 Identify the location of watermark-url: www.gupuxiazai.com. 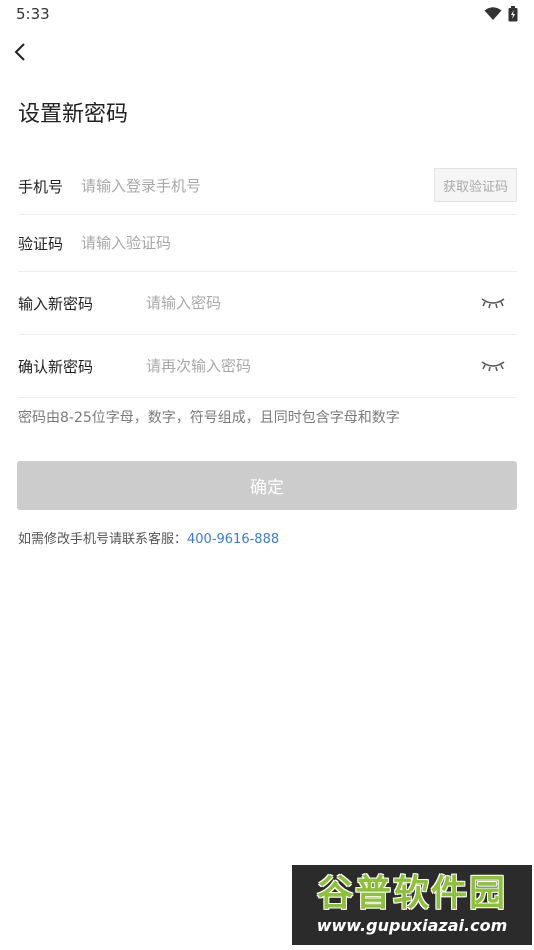
(412, 925).